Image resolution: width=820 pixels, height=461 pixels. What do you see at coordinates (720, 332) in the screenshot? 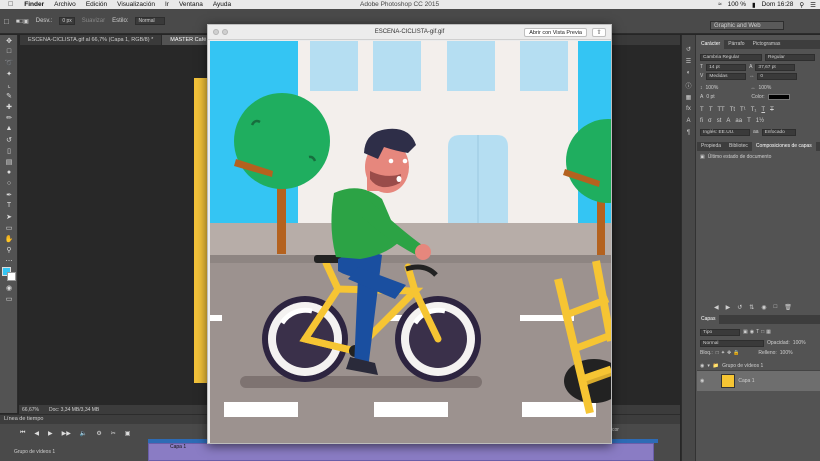
I see `layer-filter-select: Tipo` at bounding box center [720, 332].